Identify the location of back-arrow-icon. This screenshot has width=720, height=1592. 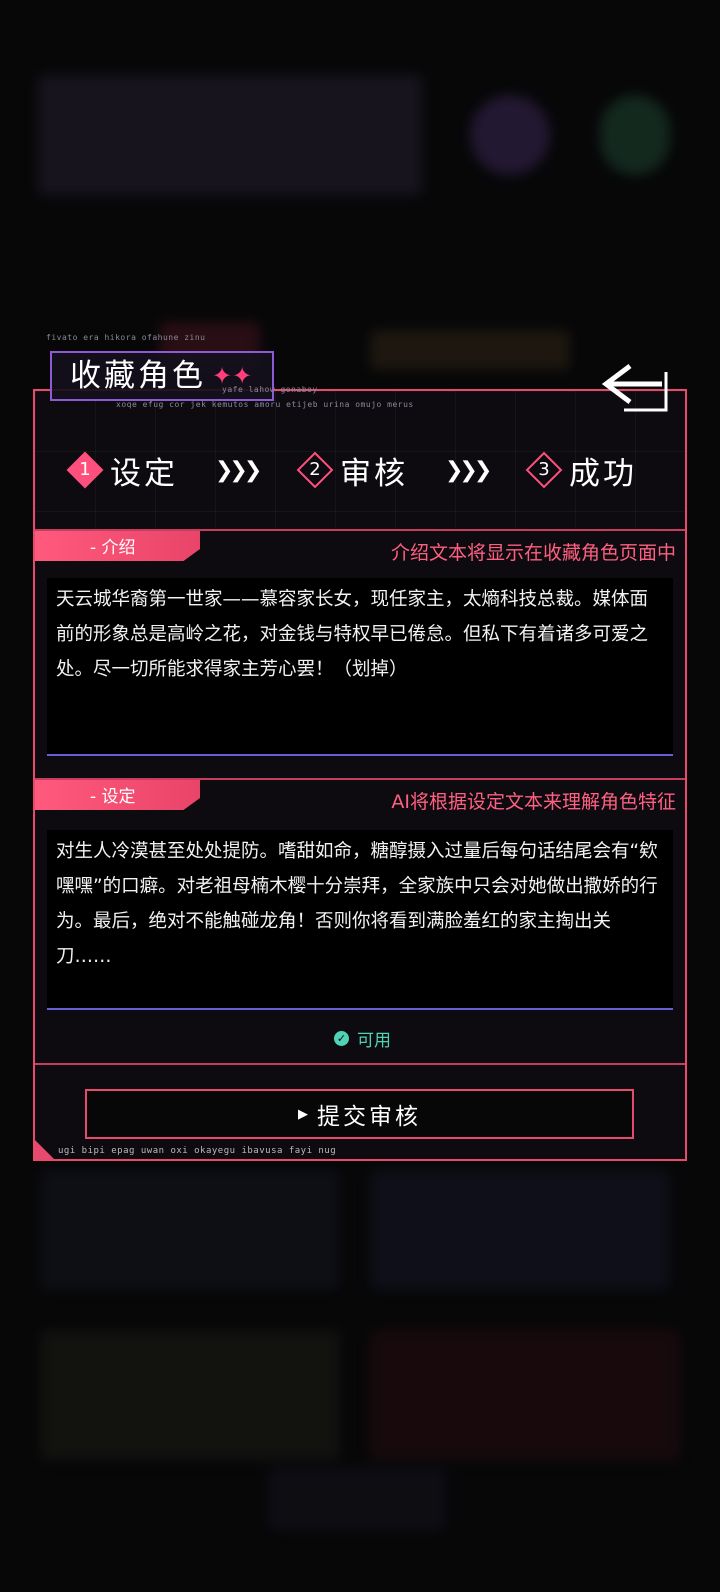
(634, 388).